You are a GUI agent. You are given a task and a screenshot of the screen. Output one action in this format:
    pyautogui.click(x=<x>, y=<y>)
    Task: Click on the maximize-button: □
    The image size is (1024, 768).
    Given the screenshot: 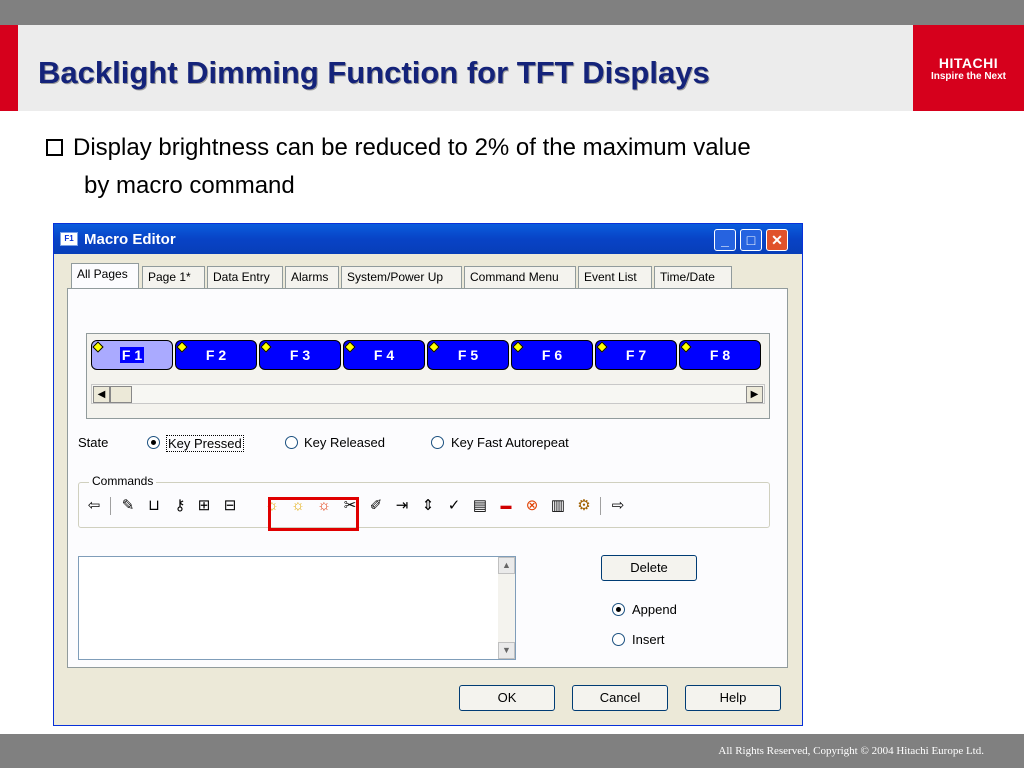 What is the action you would take?
    pyautogui.click(x=751, y=240)
    